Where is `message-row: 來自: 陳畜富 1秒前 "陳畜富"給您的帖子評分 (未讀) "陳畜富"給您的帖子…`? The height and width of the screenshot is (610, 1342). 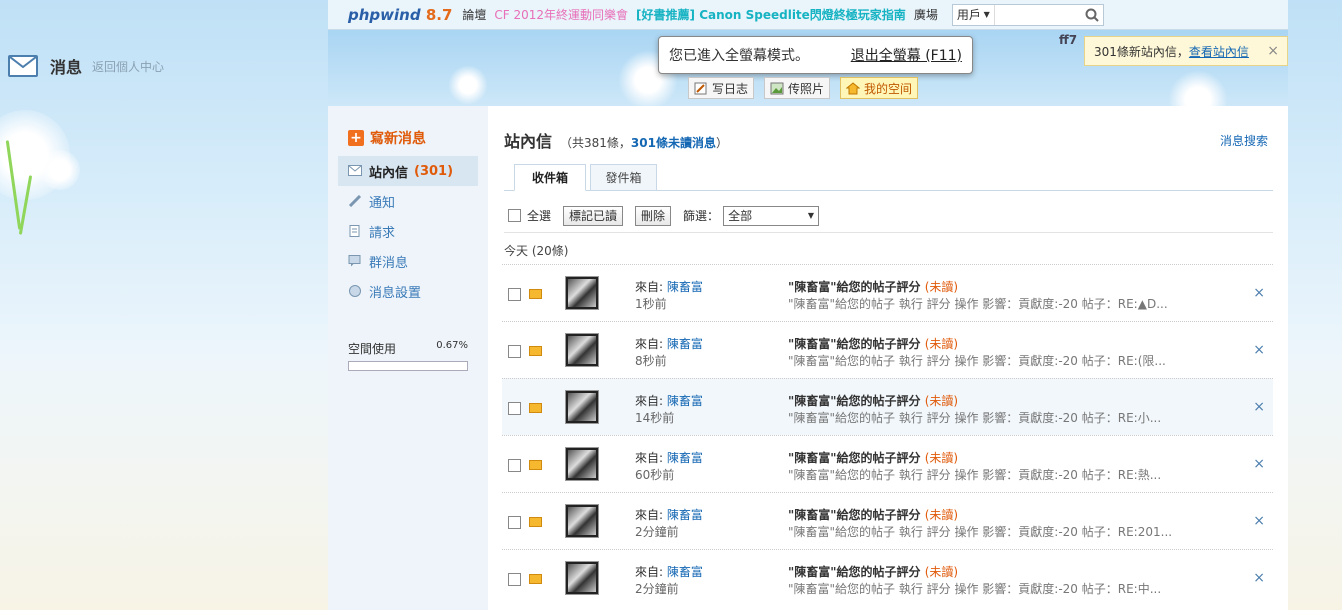
message-row: 來自: 陳畜富 1秒前 "陳畜富"給您的帖子評分 (未讀) "陳畜富"給您的帖子… is located at coordinates (887, 292).